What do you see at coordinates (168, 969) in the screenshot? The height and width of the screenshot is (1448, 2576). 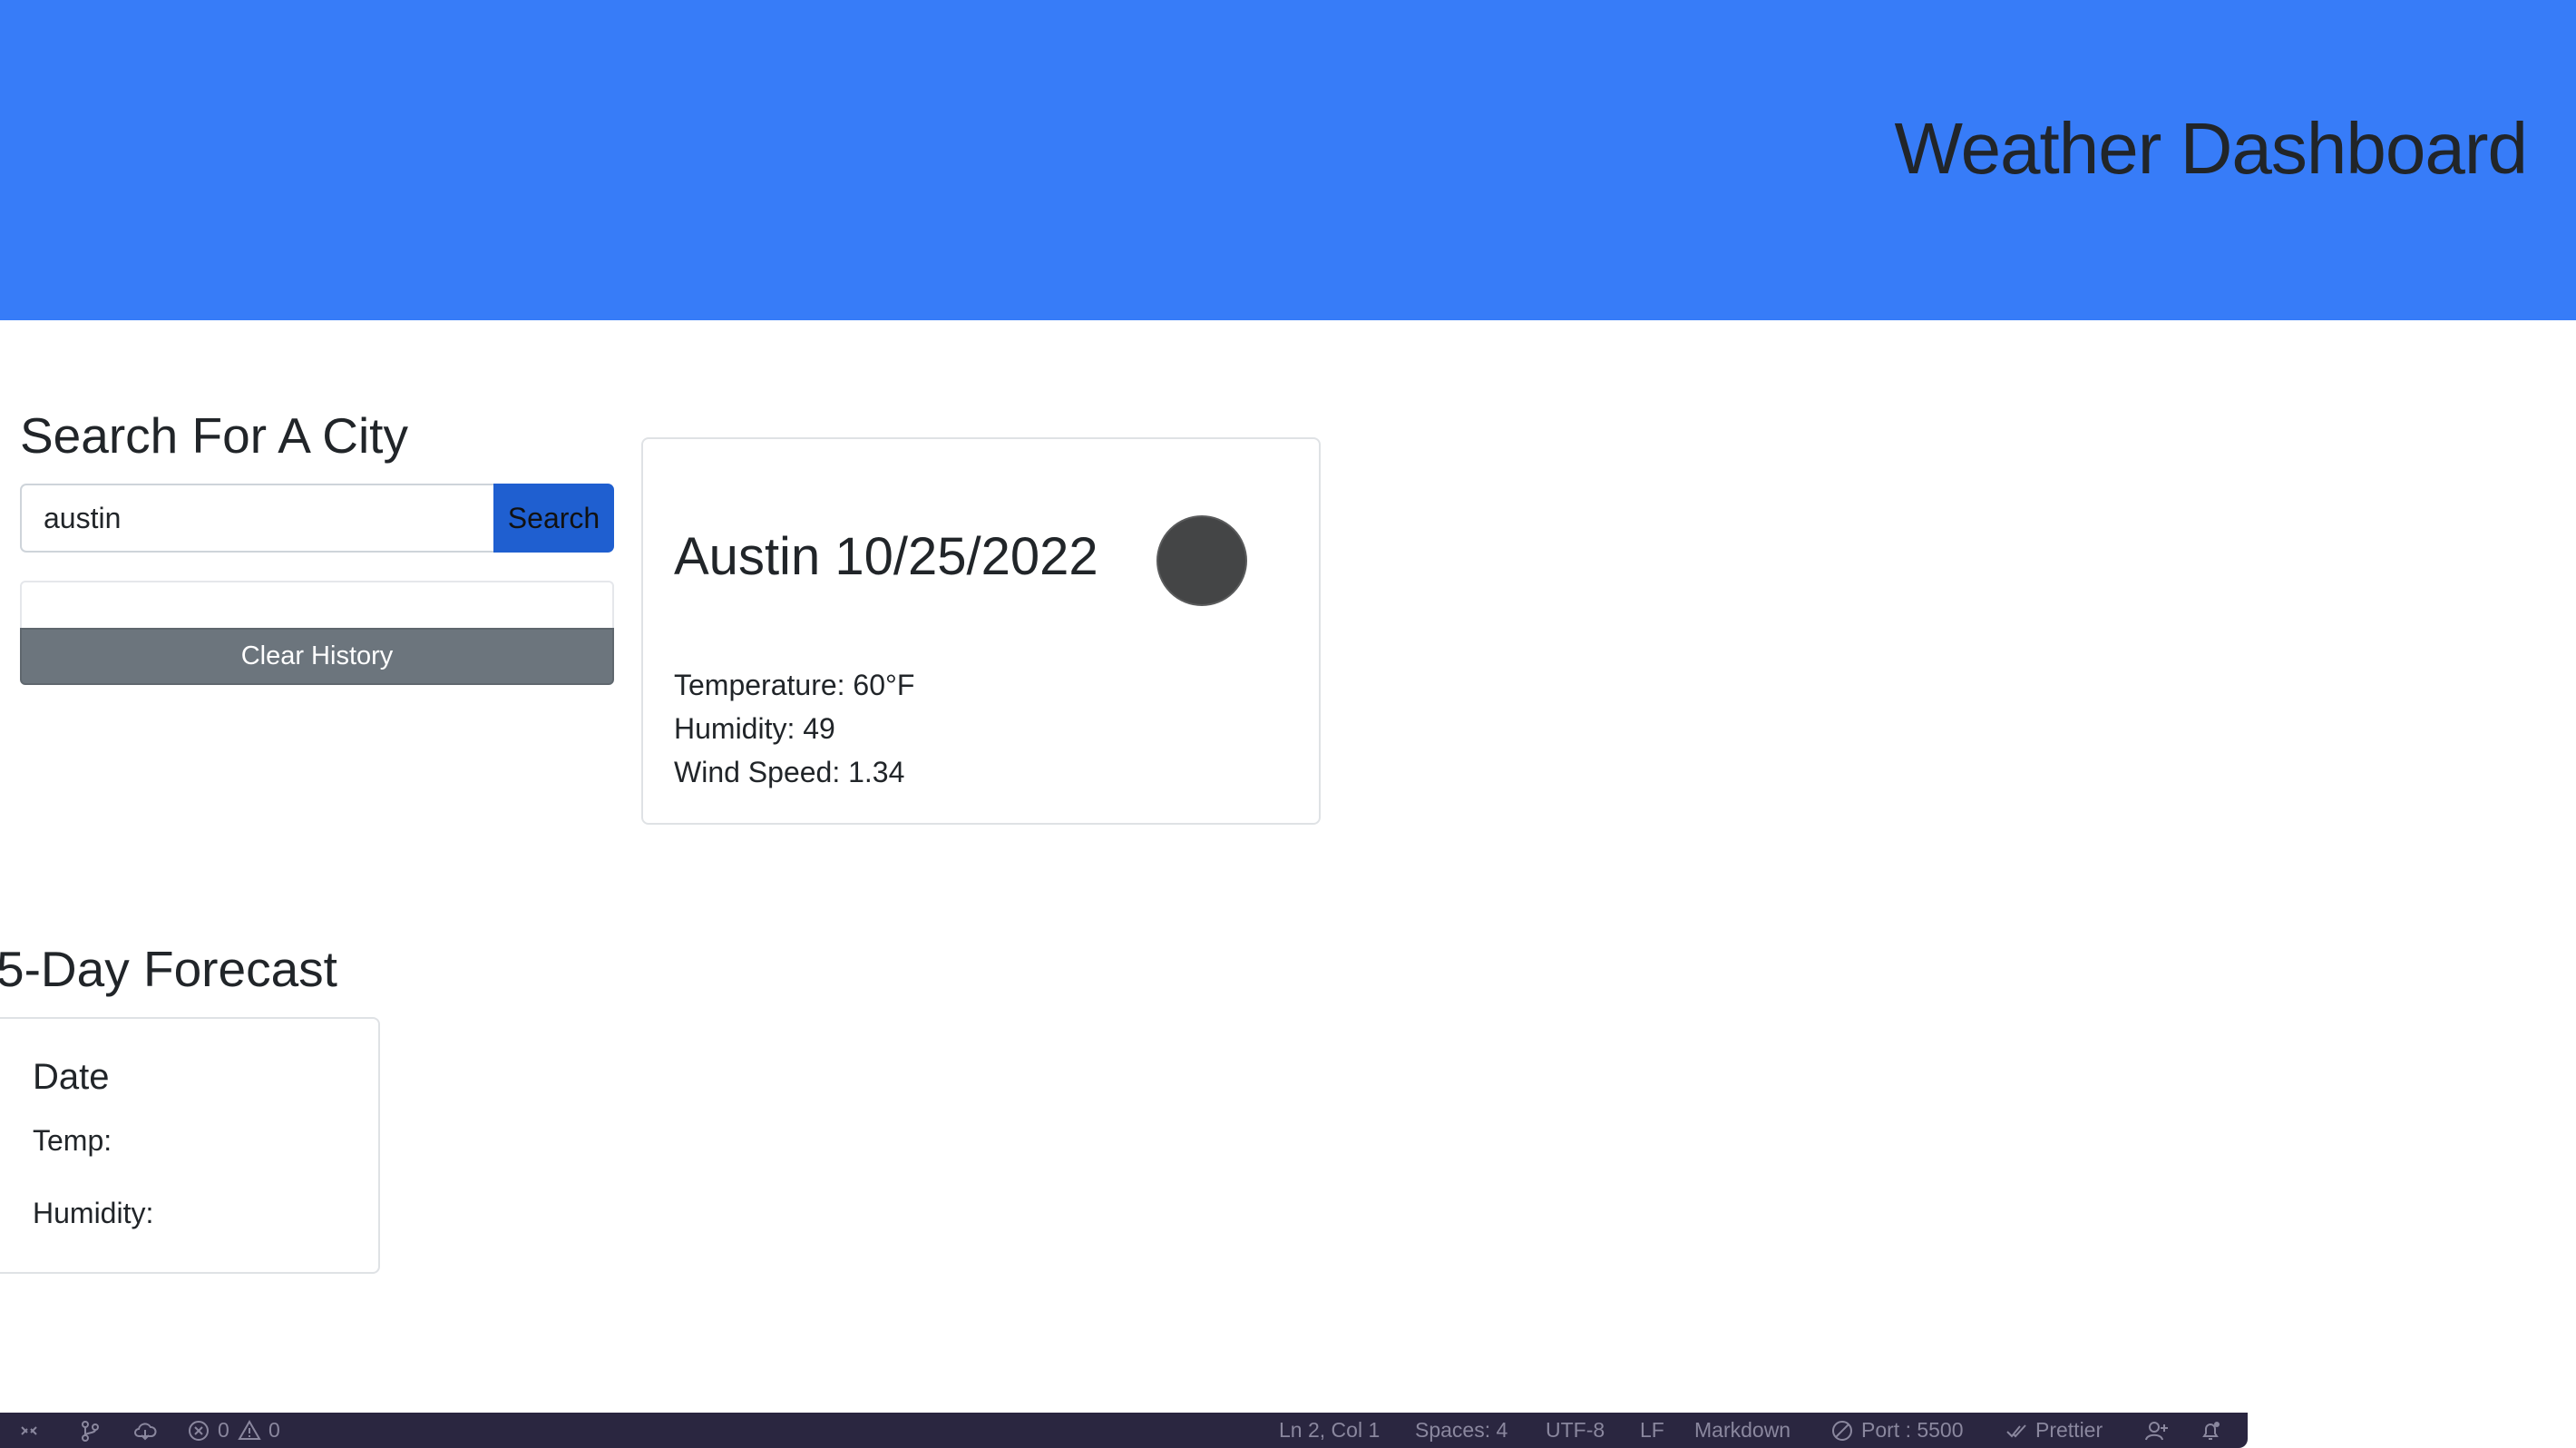 I see `forecast-heading: 5-Day Forecast` at bounding box center [168, 969].